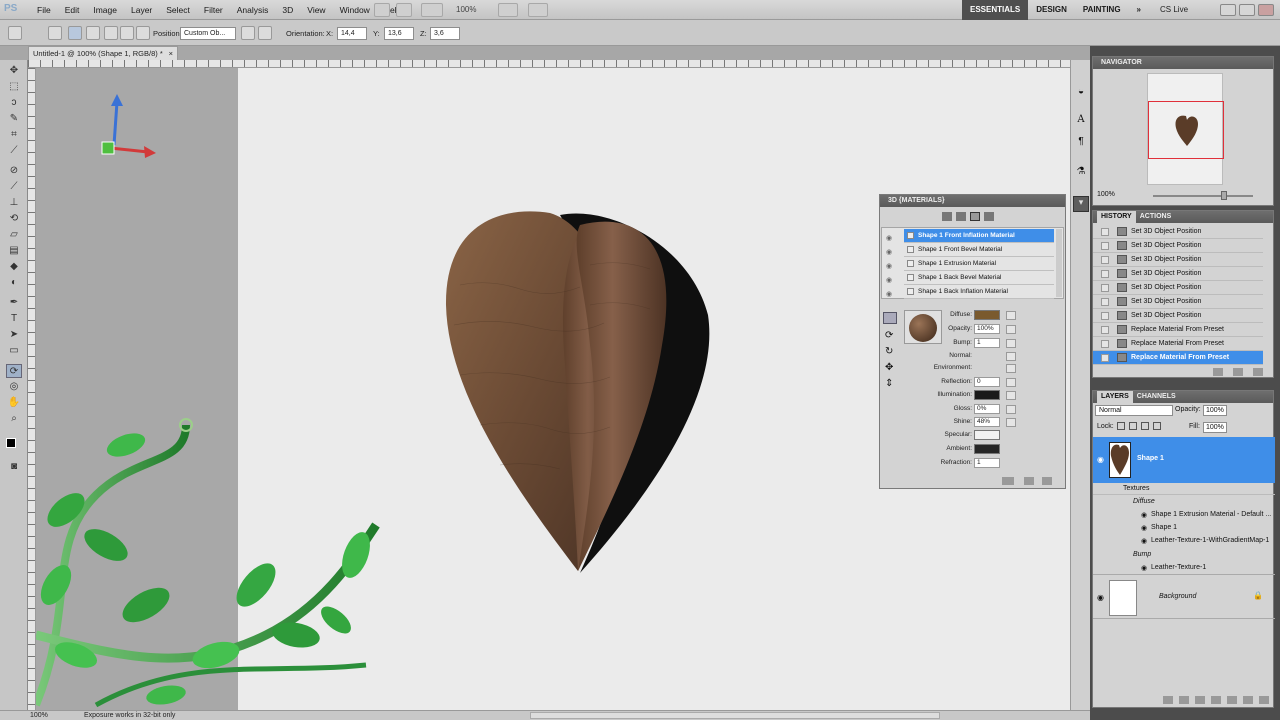  Describe the element at coordinates (1011, 368) in the screenshot. I see `environment-texture-icon` at that location.